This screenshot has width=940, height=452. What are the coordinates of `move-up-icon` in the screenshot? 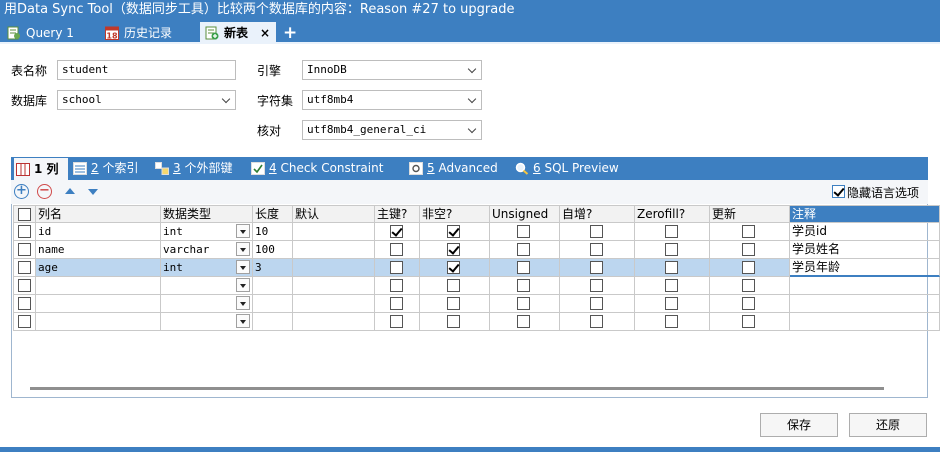 It's located at (70, 191).